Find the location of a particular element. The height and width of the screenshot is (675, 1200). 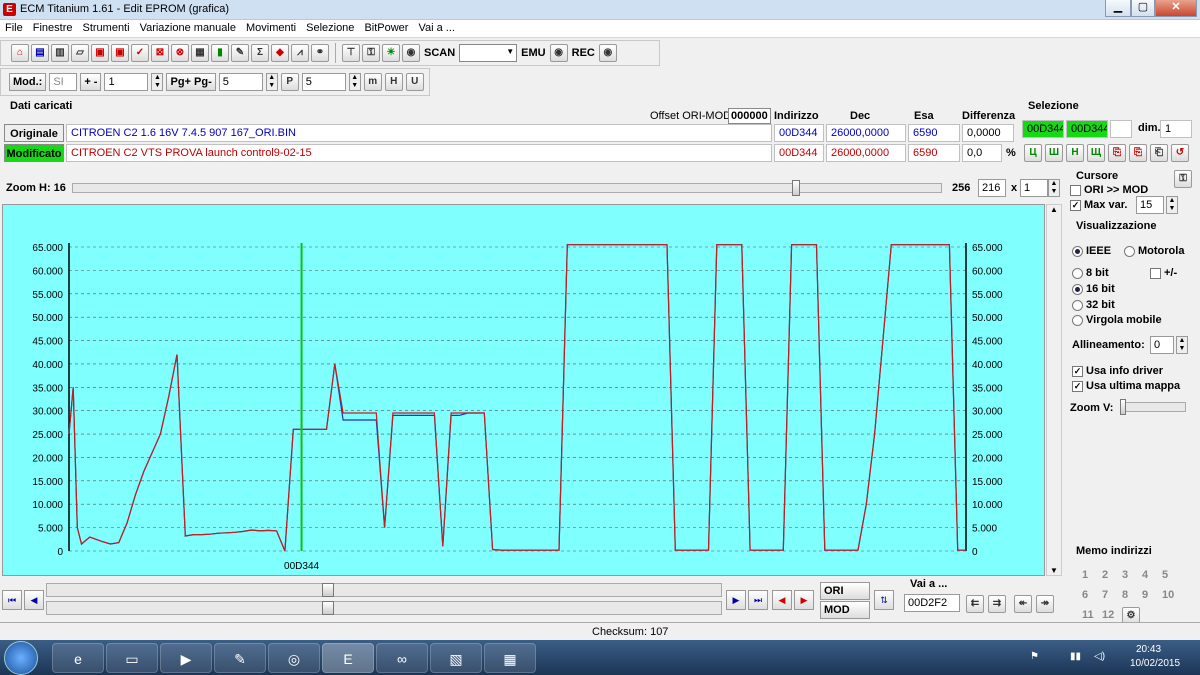

save-as-icon: ▣ is located at coordinates (120, 53).